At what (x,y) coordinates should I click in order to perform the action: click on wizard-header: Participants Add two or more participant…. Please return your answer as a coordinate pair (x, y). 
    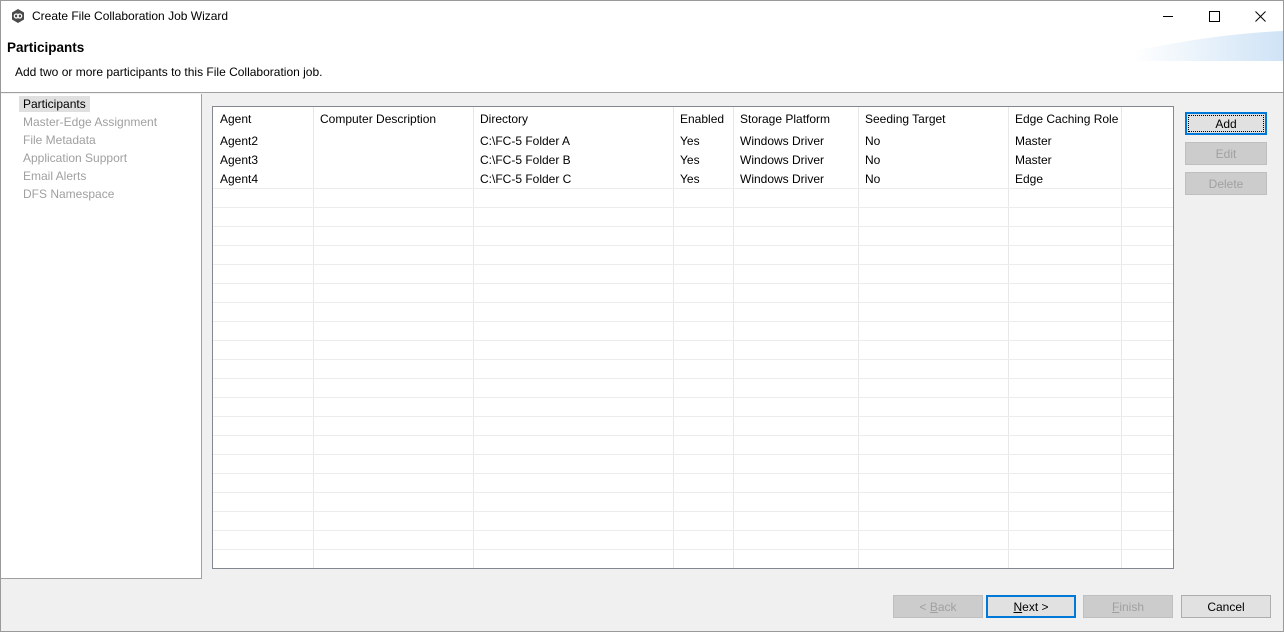
    Looking at the image, I should click on (642, 62).